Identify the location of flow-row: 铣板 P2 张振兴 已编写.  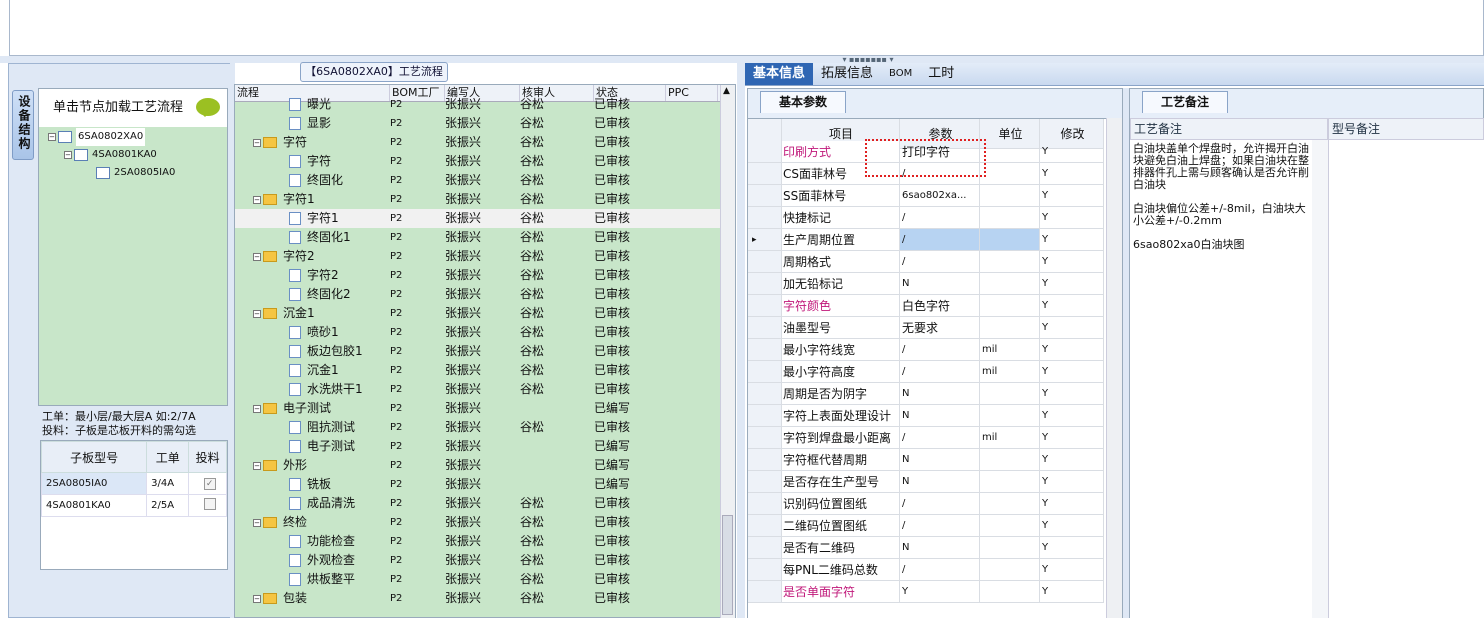
(485, 484).